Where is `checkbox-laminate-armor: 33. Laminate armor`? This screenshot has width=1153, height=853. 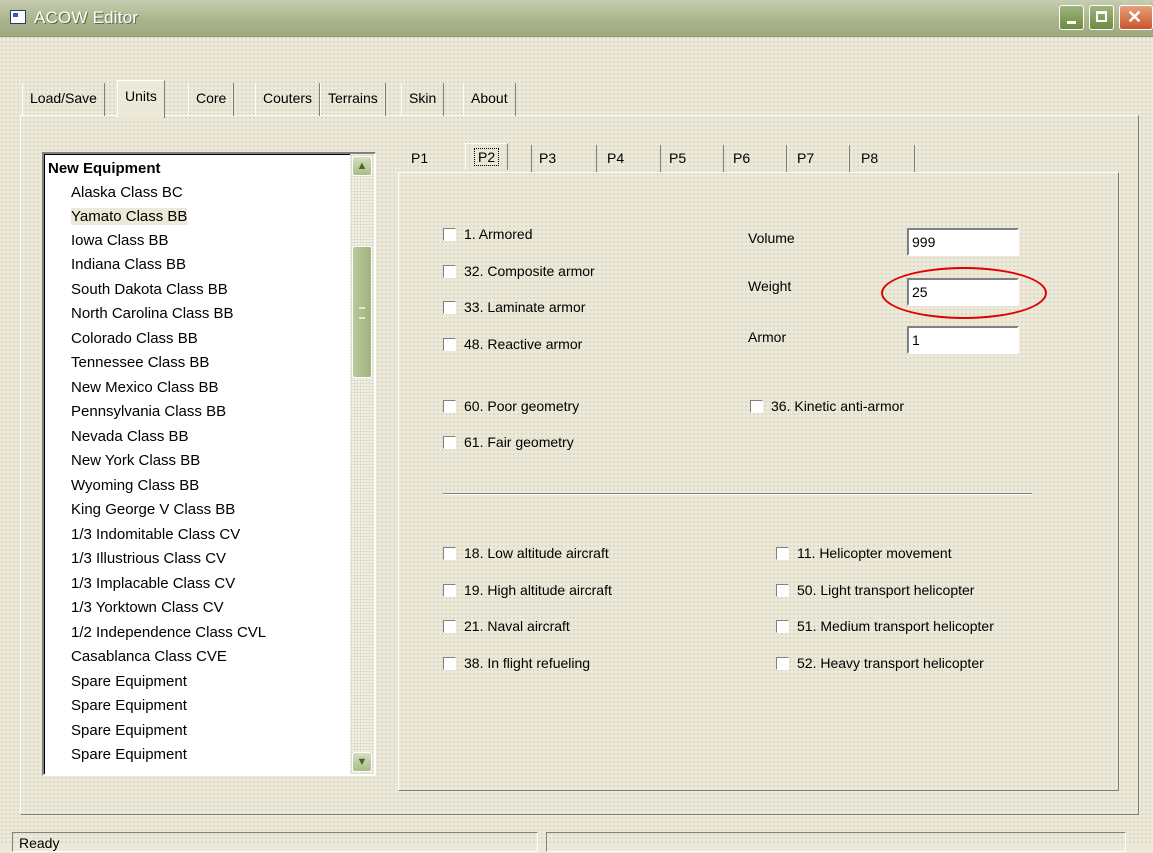 checkbox-laminate-armor: 33. Laminate armor is located at coordinates (514, 307).